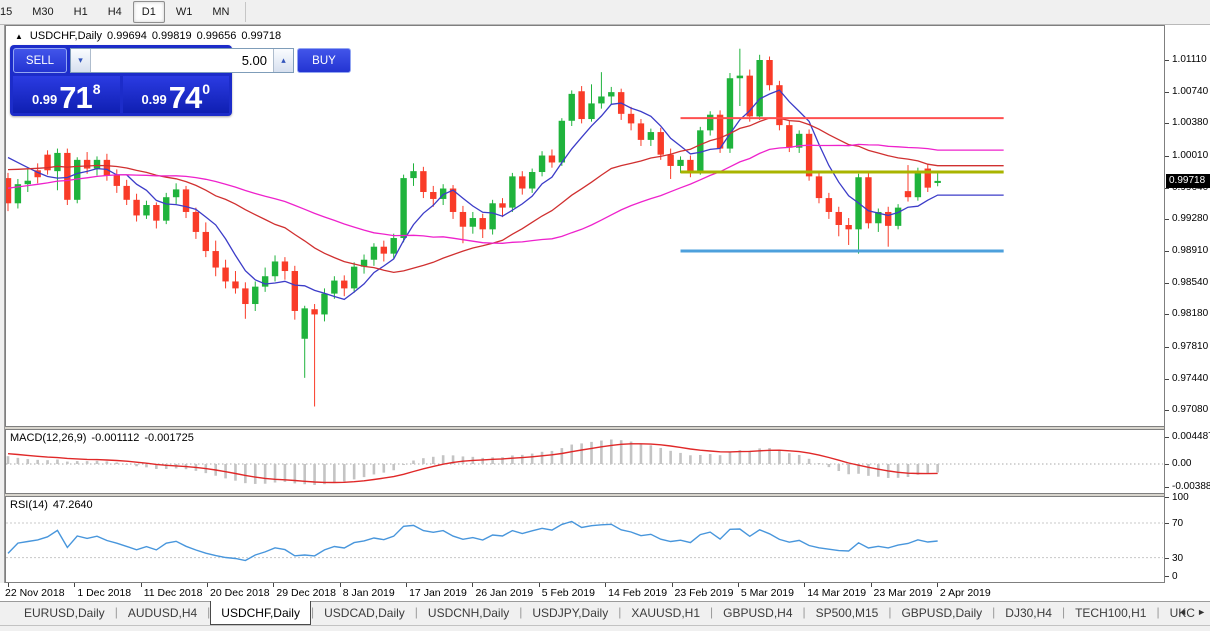 The height and width of the screenshot is (631, 1210). Describe the element at coordinates (1190, 92) in the screenshot. I see `price-axis-label: 1.00740` at that location.